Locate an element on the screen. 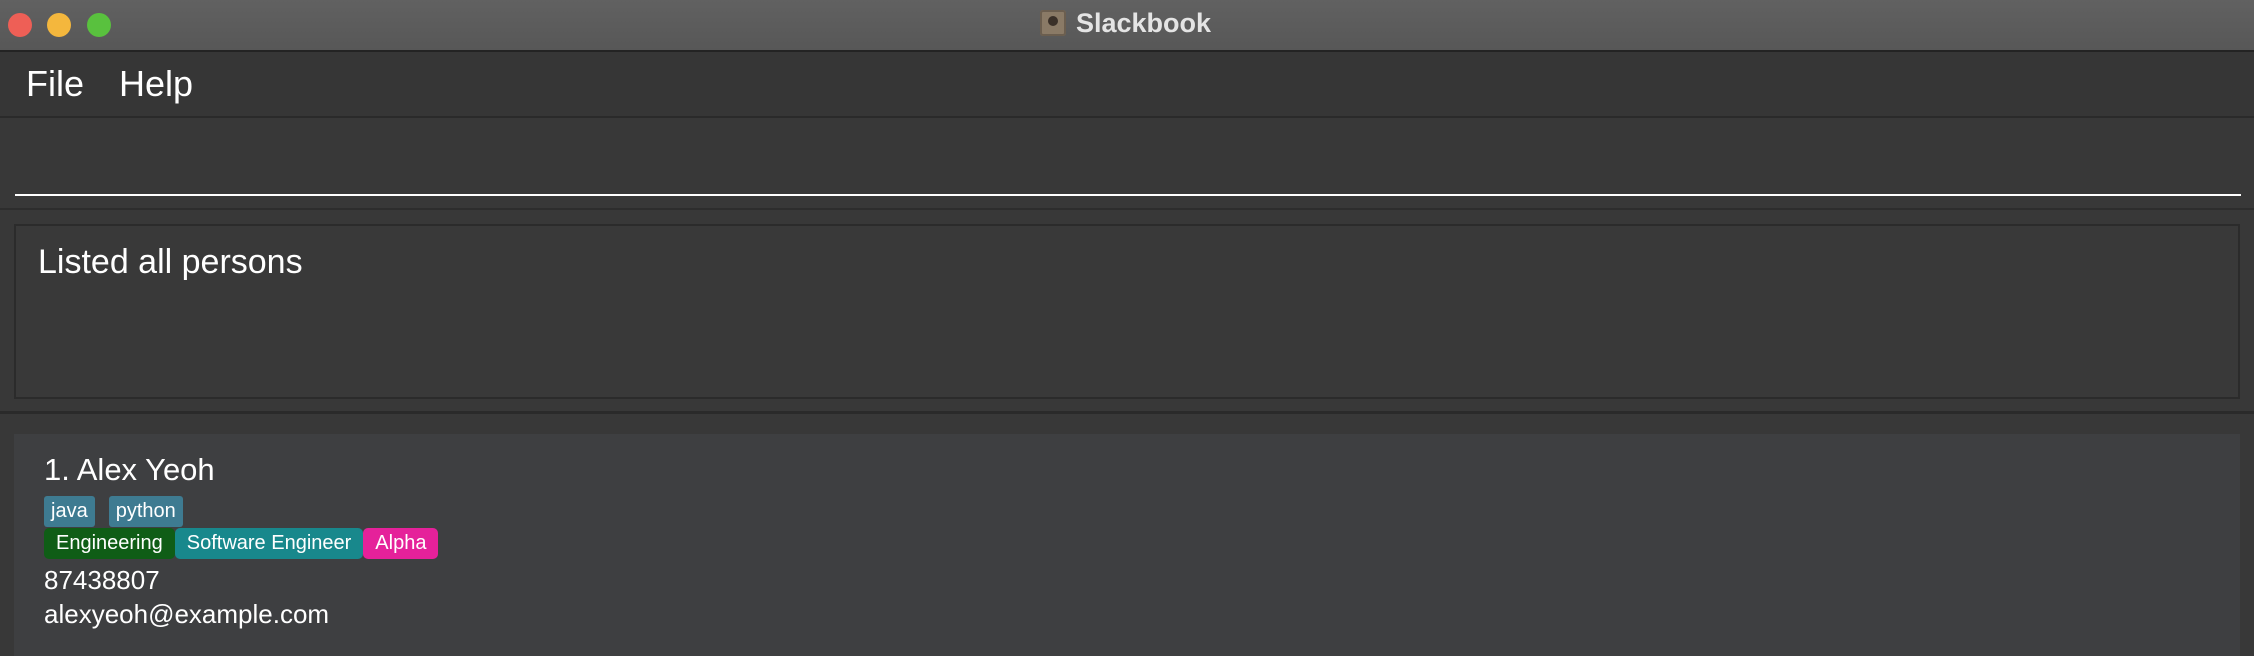 Image resolution: width=2254 pixels, height=656 pixels. window-title-group: Slackbook is located at coordinates (1125, 23).